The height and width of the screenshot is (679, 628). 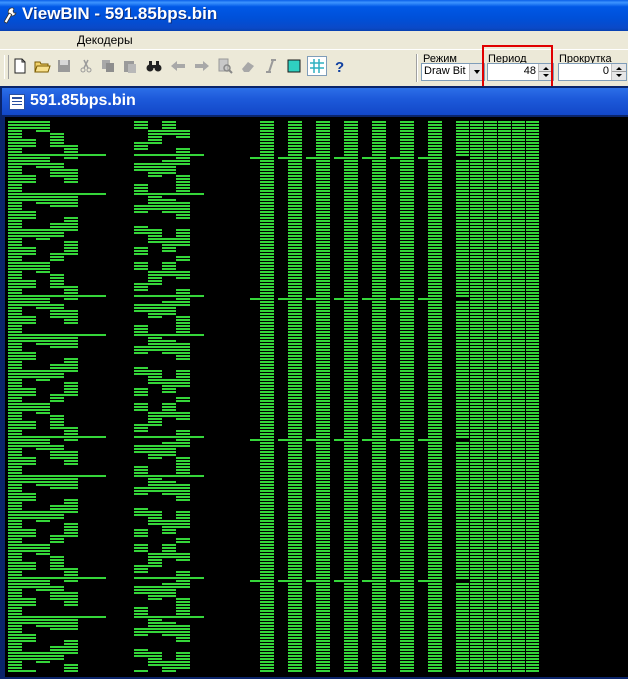 I want to click on copy-icon, so click(x=108, y=66).